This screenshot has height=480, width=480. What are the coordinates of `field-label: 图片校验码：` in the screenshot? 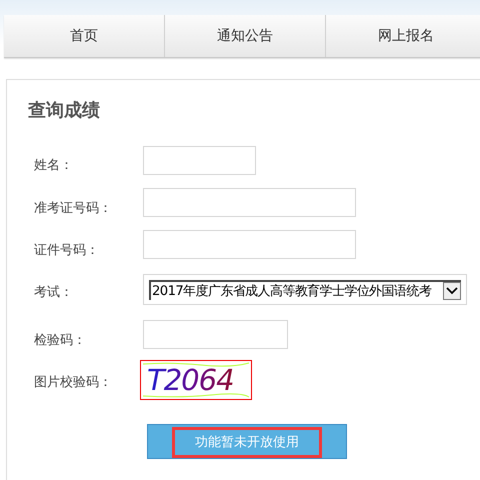 It's located at (73, 382).